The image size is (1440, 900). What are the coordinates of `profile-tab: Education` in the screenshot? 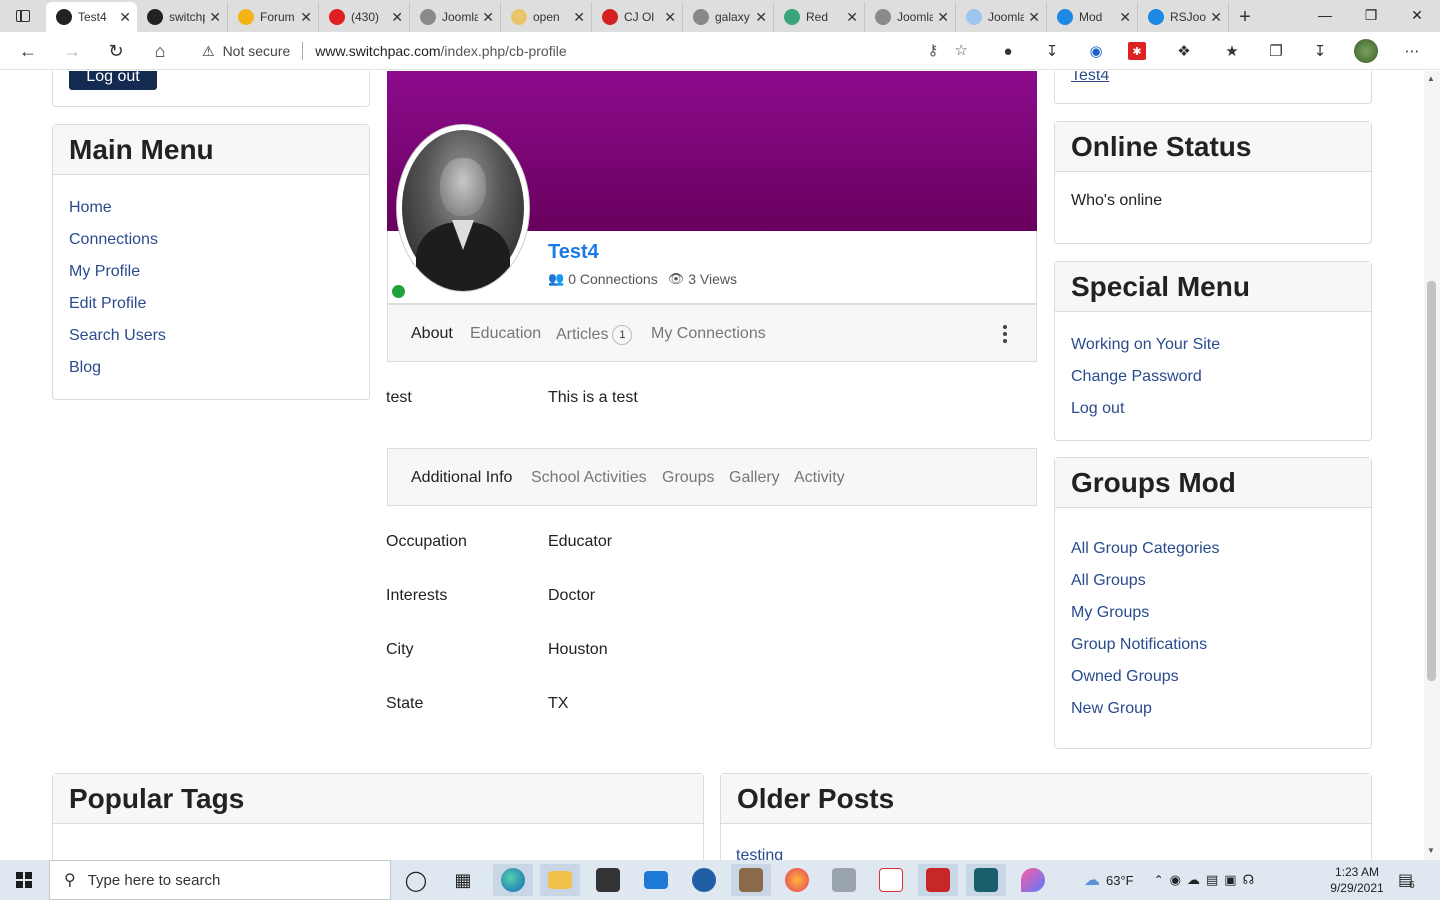 It's located at (505, 334).